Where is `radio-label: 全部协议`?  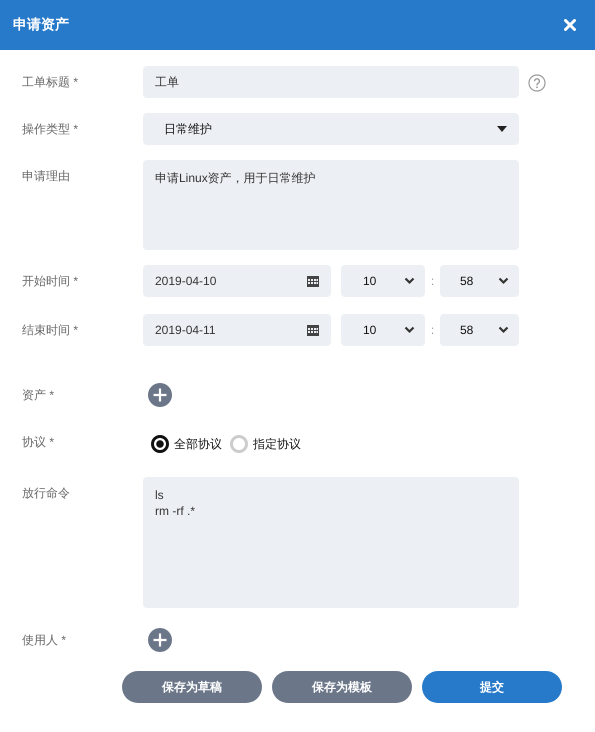 radio-label: 全部协议 is located at coordinates (198, 444).